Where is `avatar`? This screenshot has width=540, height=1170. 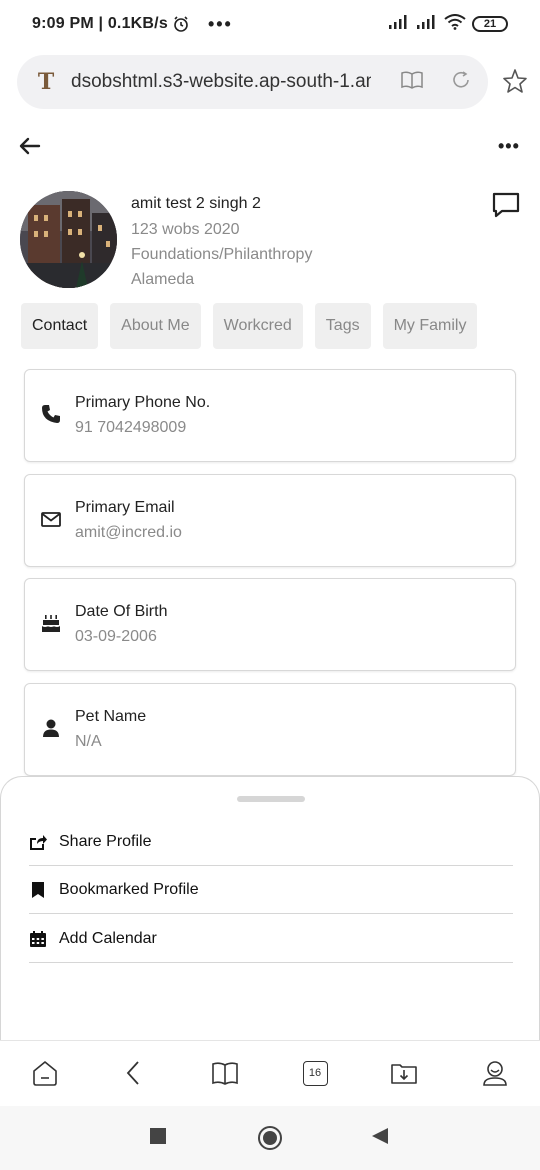 avatar is located at coordinates (68, 239).